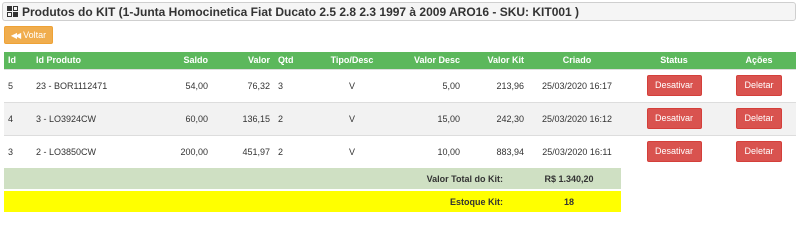 Image resolution: width=799 pixels, height=240 pixels. I want to click on cell-produto: 23 - BOR1112471, so click(88, 85).